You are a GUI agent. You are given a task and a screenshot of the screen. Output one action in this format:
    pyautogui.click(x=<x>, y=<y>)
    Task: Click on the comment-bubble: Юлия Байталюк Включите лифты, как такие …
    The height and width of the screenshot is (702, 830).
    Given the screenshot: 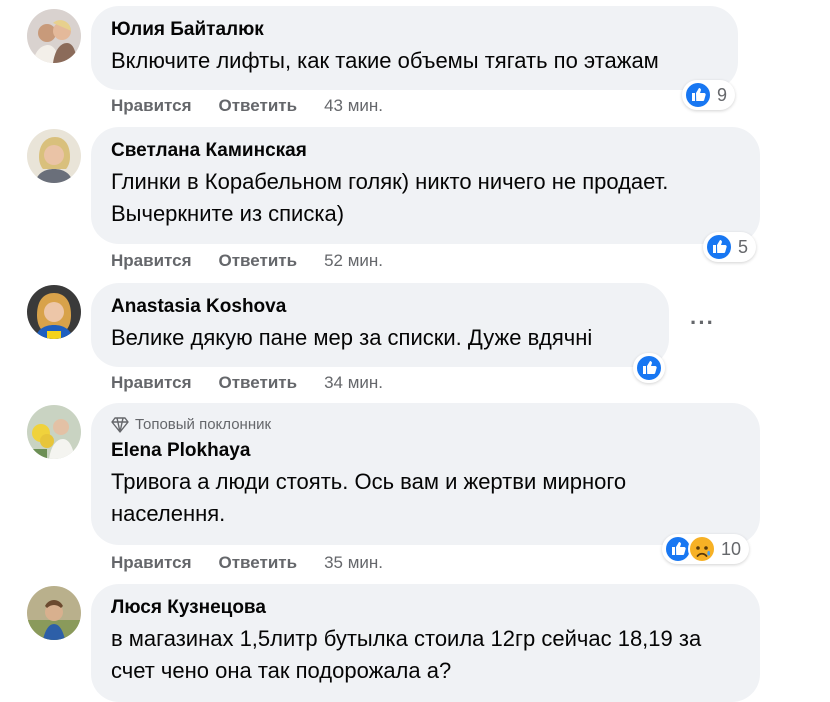 What is the action you would take?
    pyautogui.click(x=414, y=48)
    